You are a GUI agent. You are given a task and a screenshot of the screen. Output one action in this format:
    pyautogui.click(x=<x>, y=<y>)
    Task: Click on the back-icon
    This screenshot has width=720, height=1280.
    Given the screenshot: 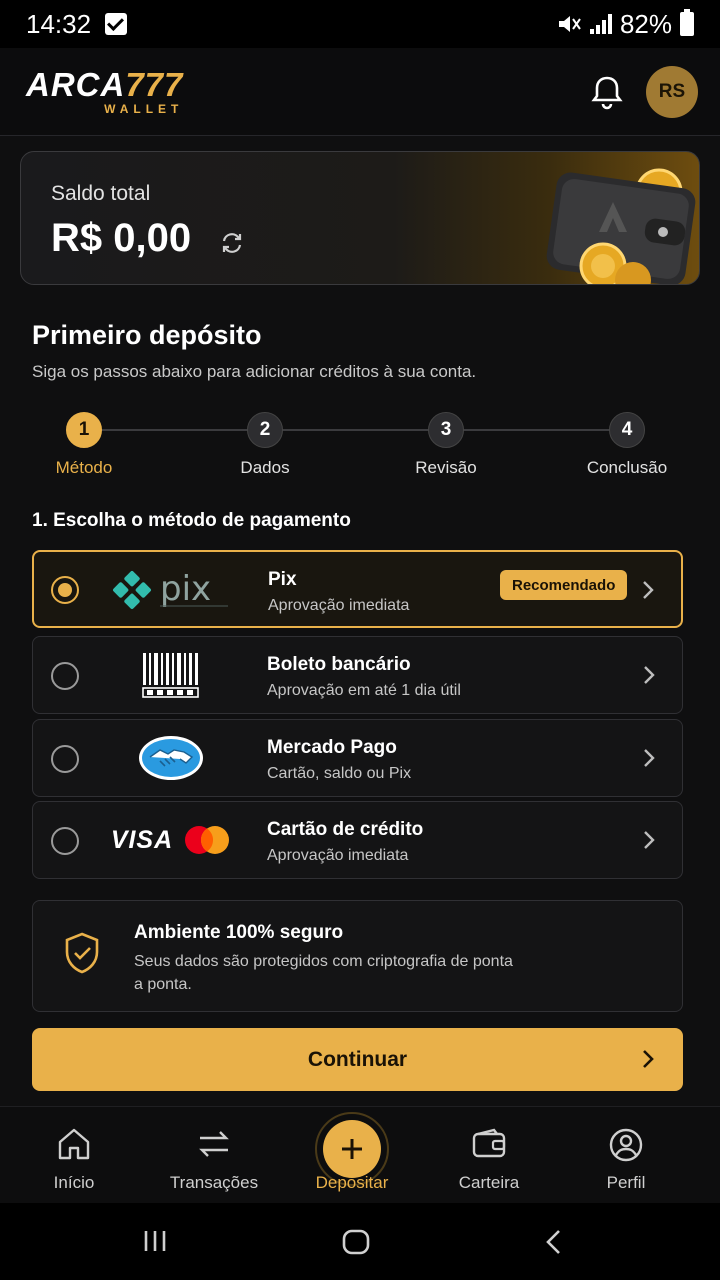 What is the action you would take?
    pyautogui.click(x=554, y=1244)
    